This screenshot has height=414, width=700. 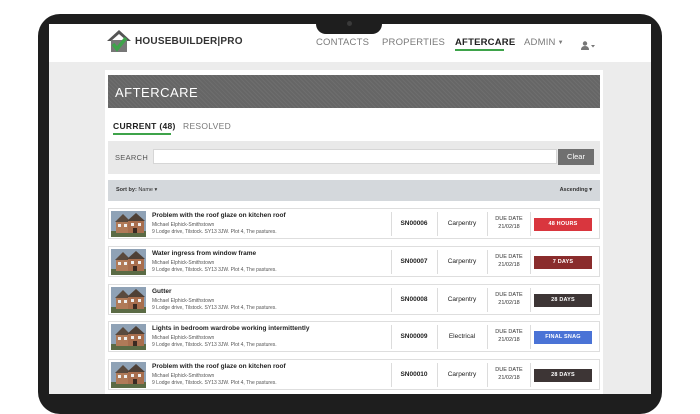 I want to click on user-menu, so click(x=588, y=47).